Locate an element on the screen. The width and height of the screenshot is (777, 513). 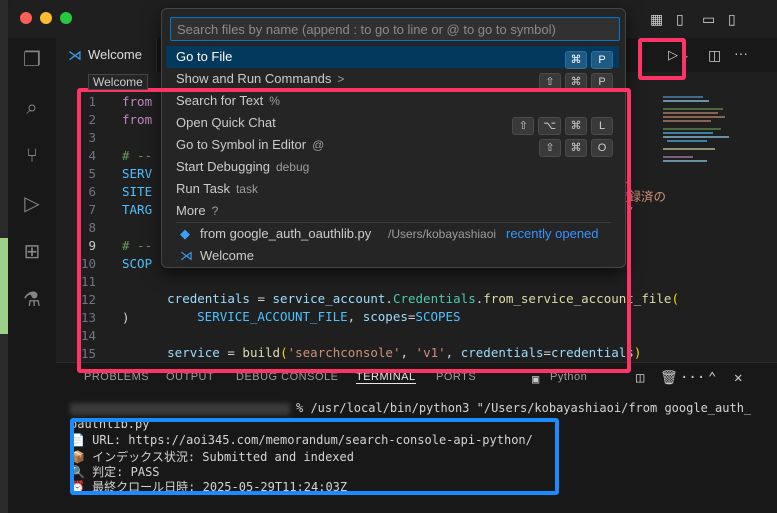
redacted-prompt is located at coordinates (180, 409).